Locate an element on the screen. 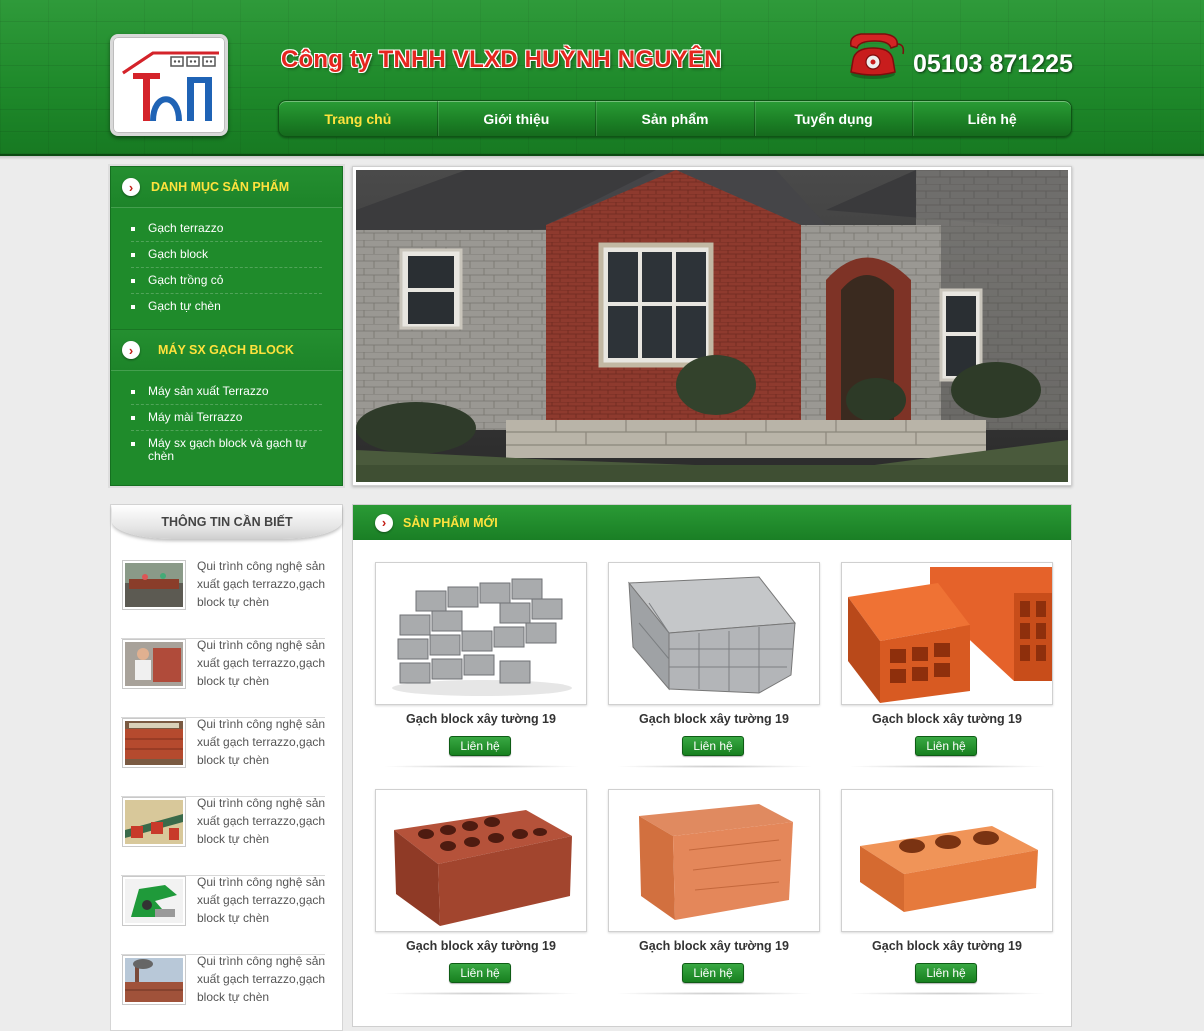  category-item-grass-brick: Gạch trồng cỏ is located at coordinates (226, 281).